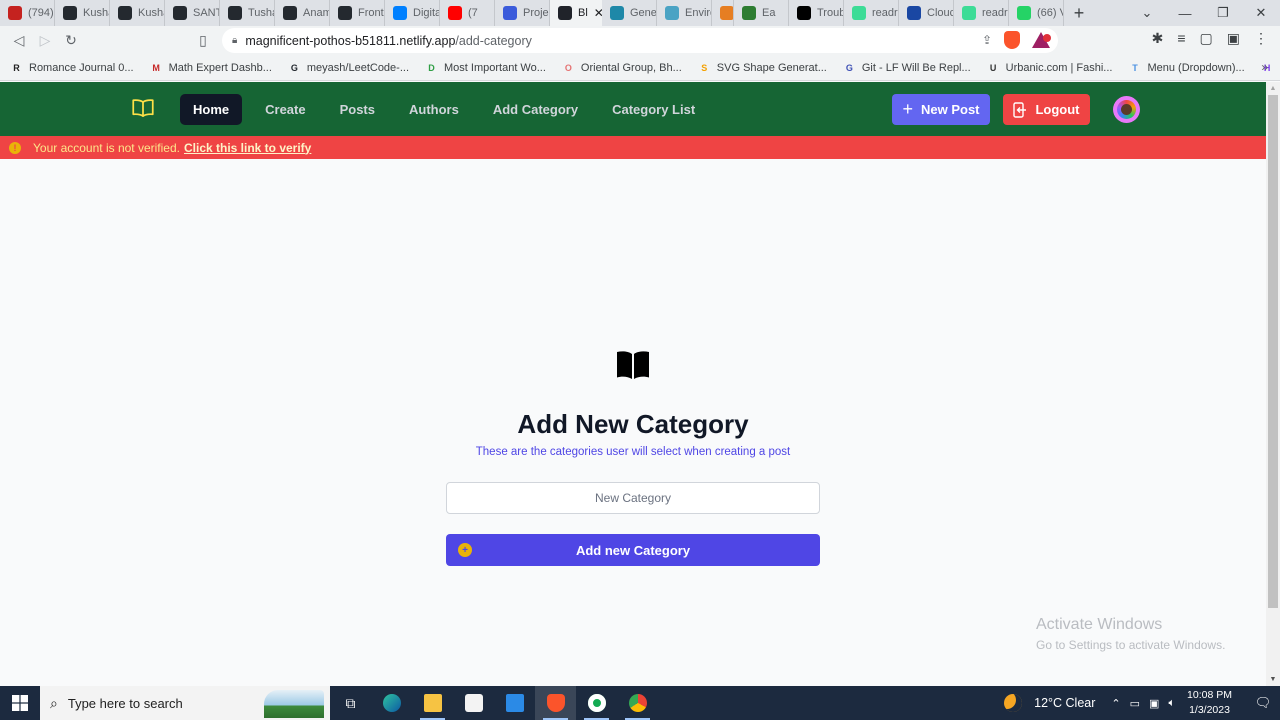  What do you see at coordinates (45, 40) in the screenshot?
I see `forward-button: ▷` at bounding box center [45, 40].